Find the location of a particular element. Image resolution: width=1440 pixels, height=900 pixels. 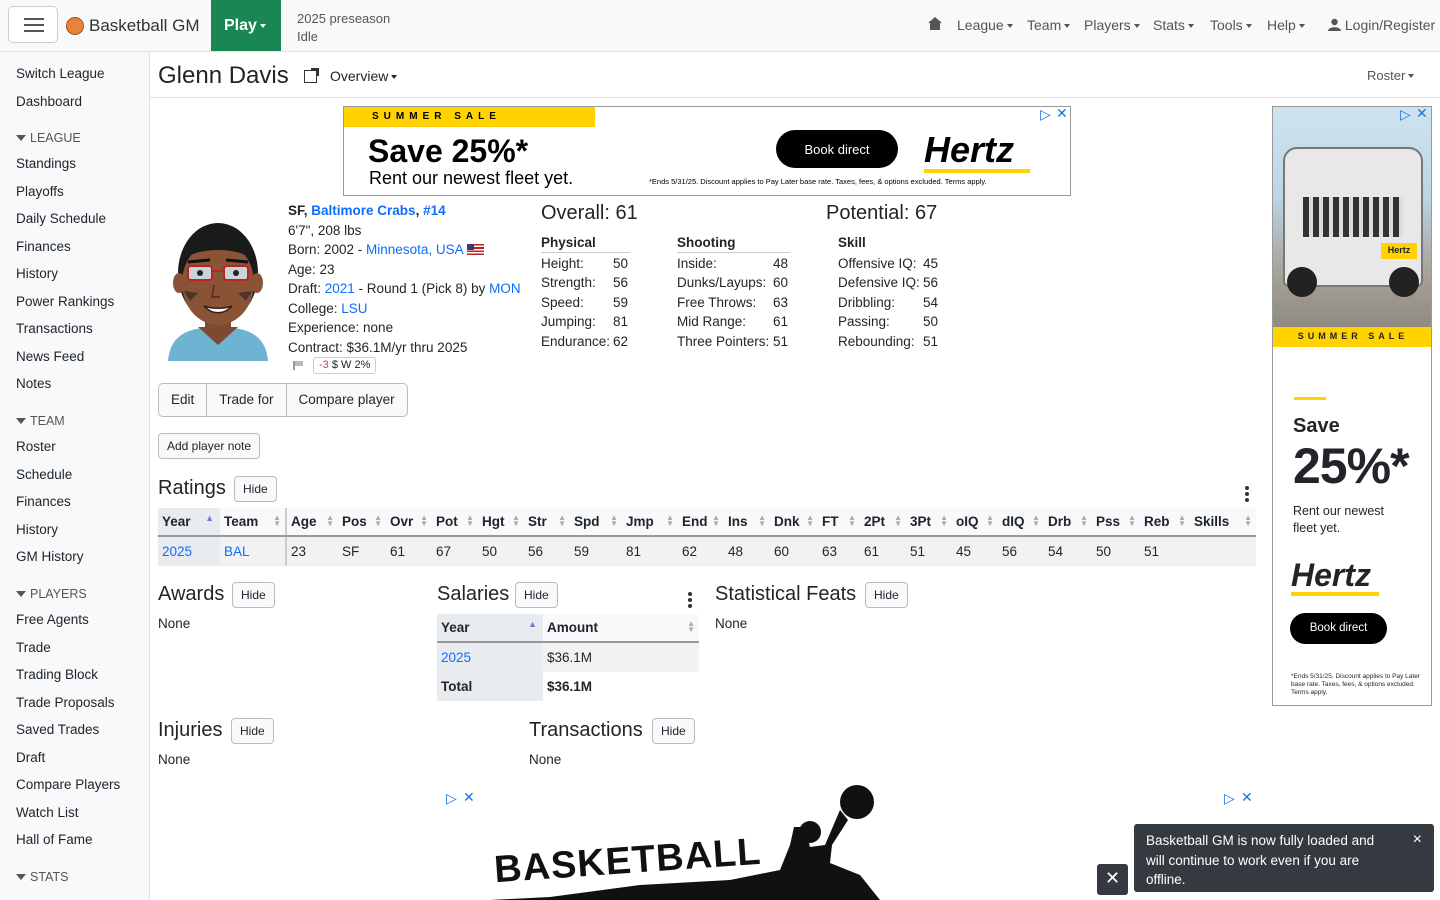

external-link-icon is located at coordinates (311, 75).